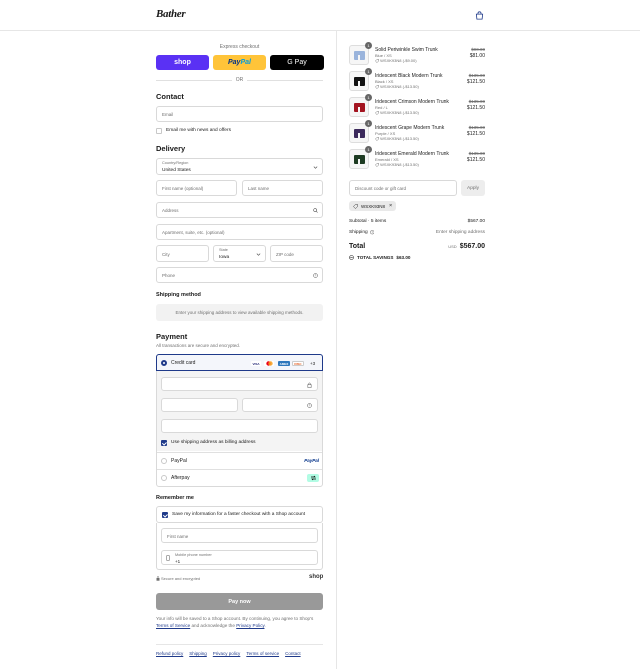 The width and height of the screenshot is (640, 669). Describe the element at coordinates (172, 336) in the screenshot. I see `payment-heading: Payment` at that location.